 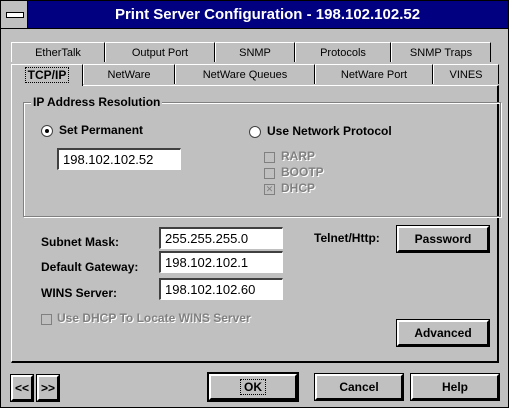 I want to click on cancel-button: Cancel, so click(x=359, y=387).